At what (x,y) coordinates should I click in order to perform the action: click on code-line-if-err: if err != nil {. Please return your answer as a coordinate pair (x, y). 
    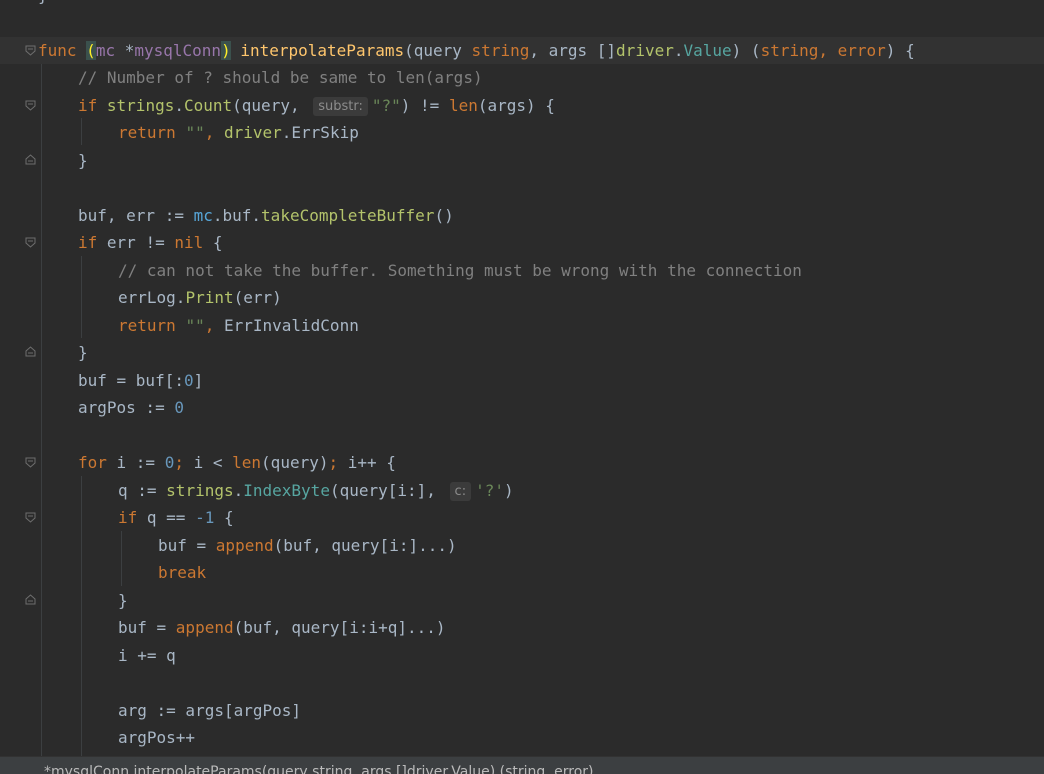
    Looking at the image, I should click on (150, 242).